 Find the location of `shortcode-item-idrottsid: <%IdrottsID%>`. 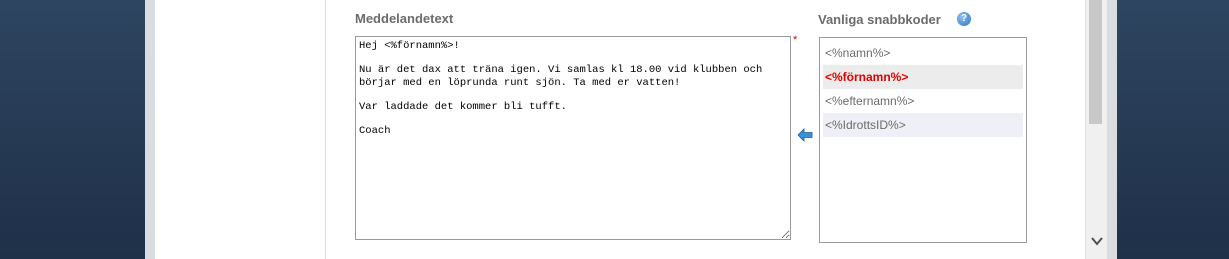

shortcode-item-idrottsid: <%IdrottsID%> is located at coordinates (923, 125).